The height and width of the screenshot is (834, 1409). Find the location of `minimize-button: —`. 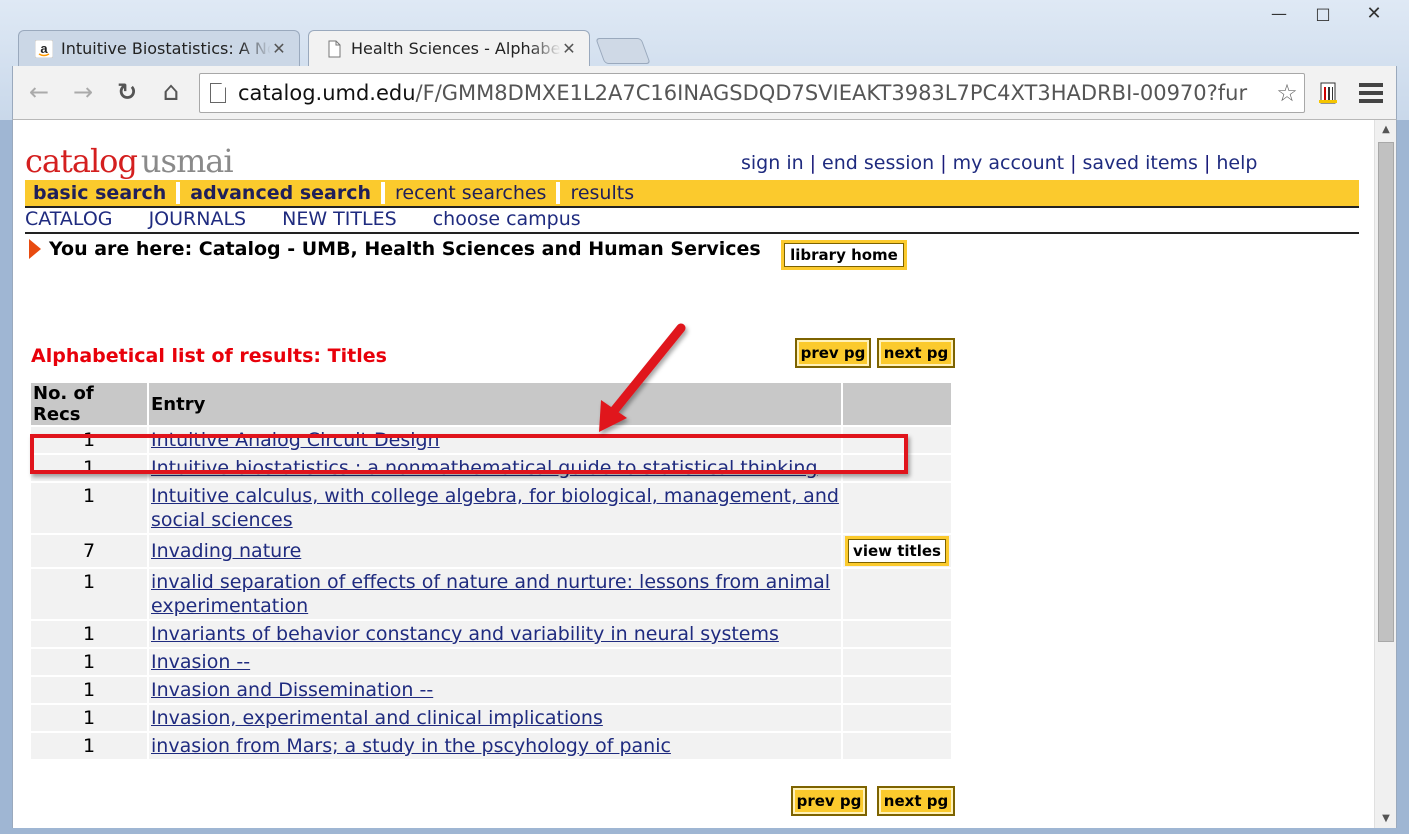

minimize-button: — is located at coordinates (1279, 13).